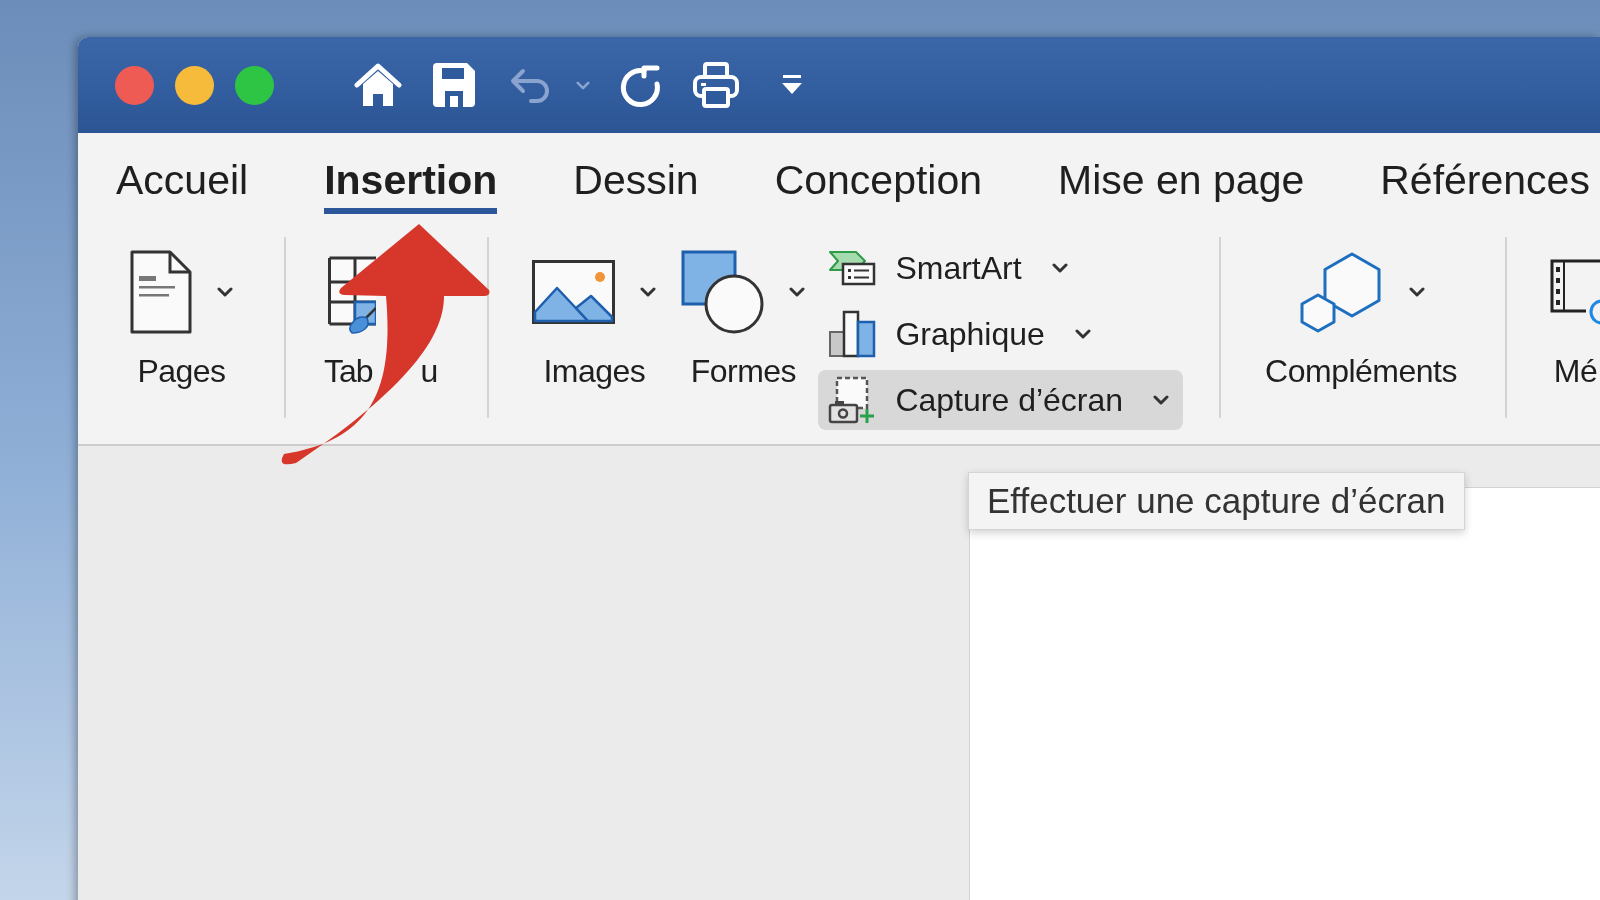 This screenshot has height=900, width=1600. What do you see at coordinates (378, 85) in the screenshot?
I see `home-icon` at bounding box center [378, 85].